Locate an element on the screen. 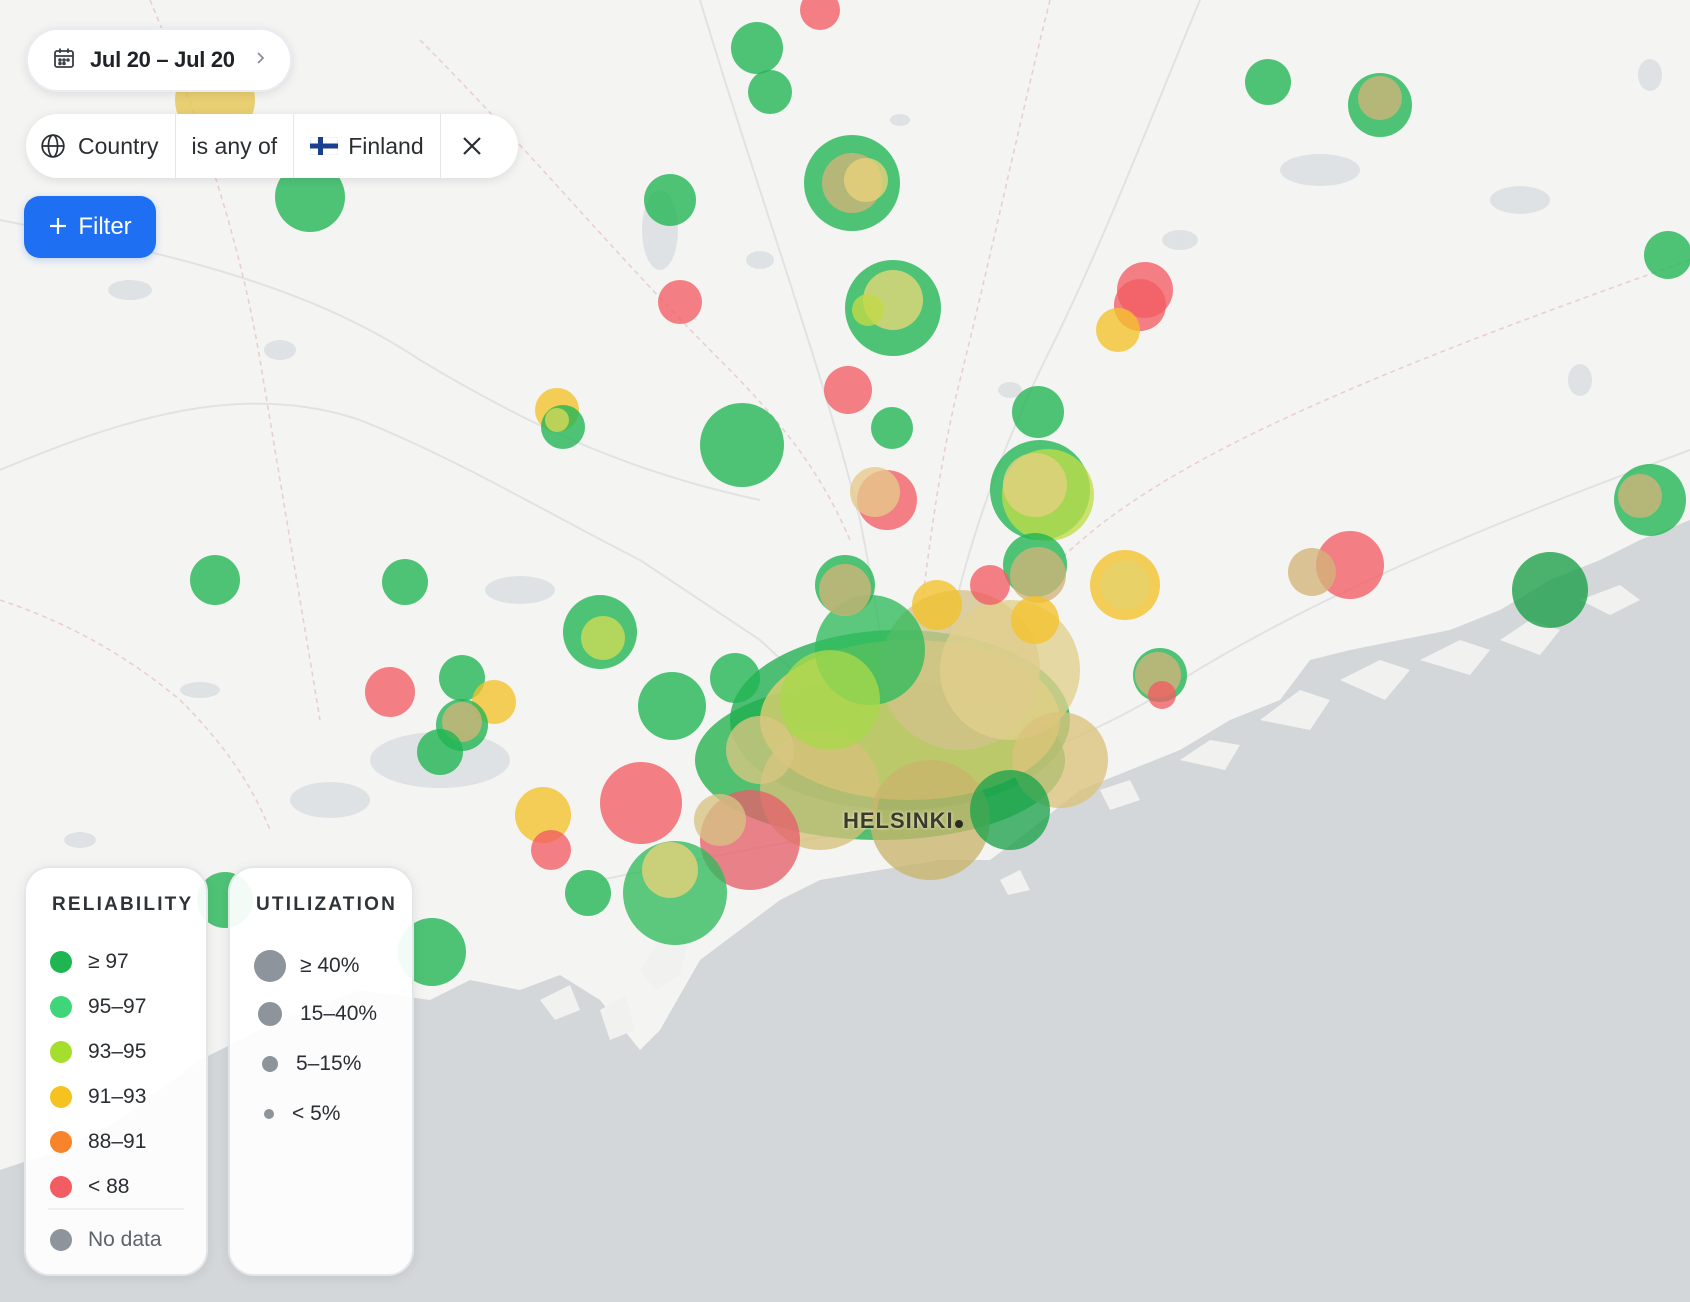 Image resolution: width=1690 pixels, height=1302 pixels. chevron-right-icon is located at coordinates (260, 60).